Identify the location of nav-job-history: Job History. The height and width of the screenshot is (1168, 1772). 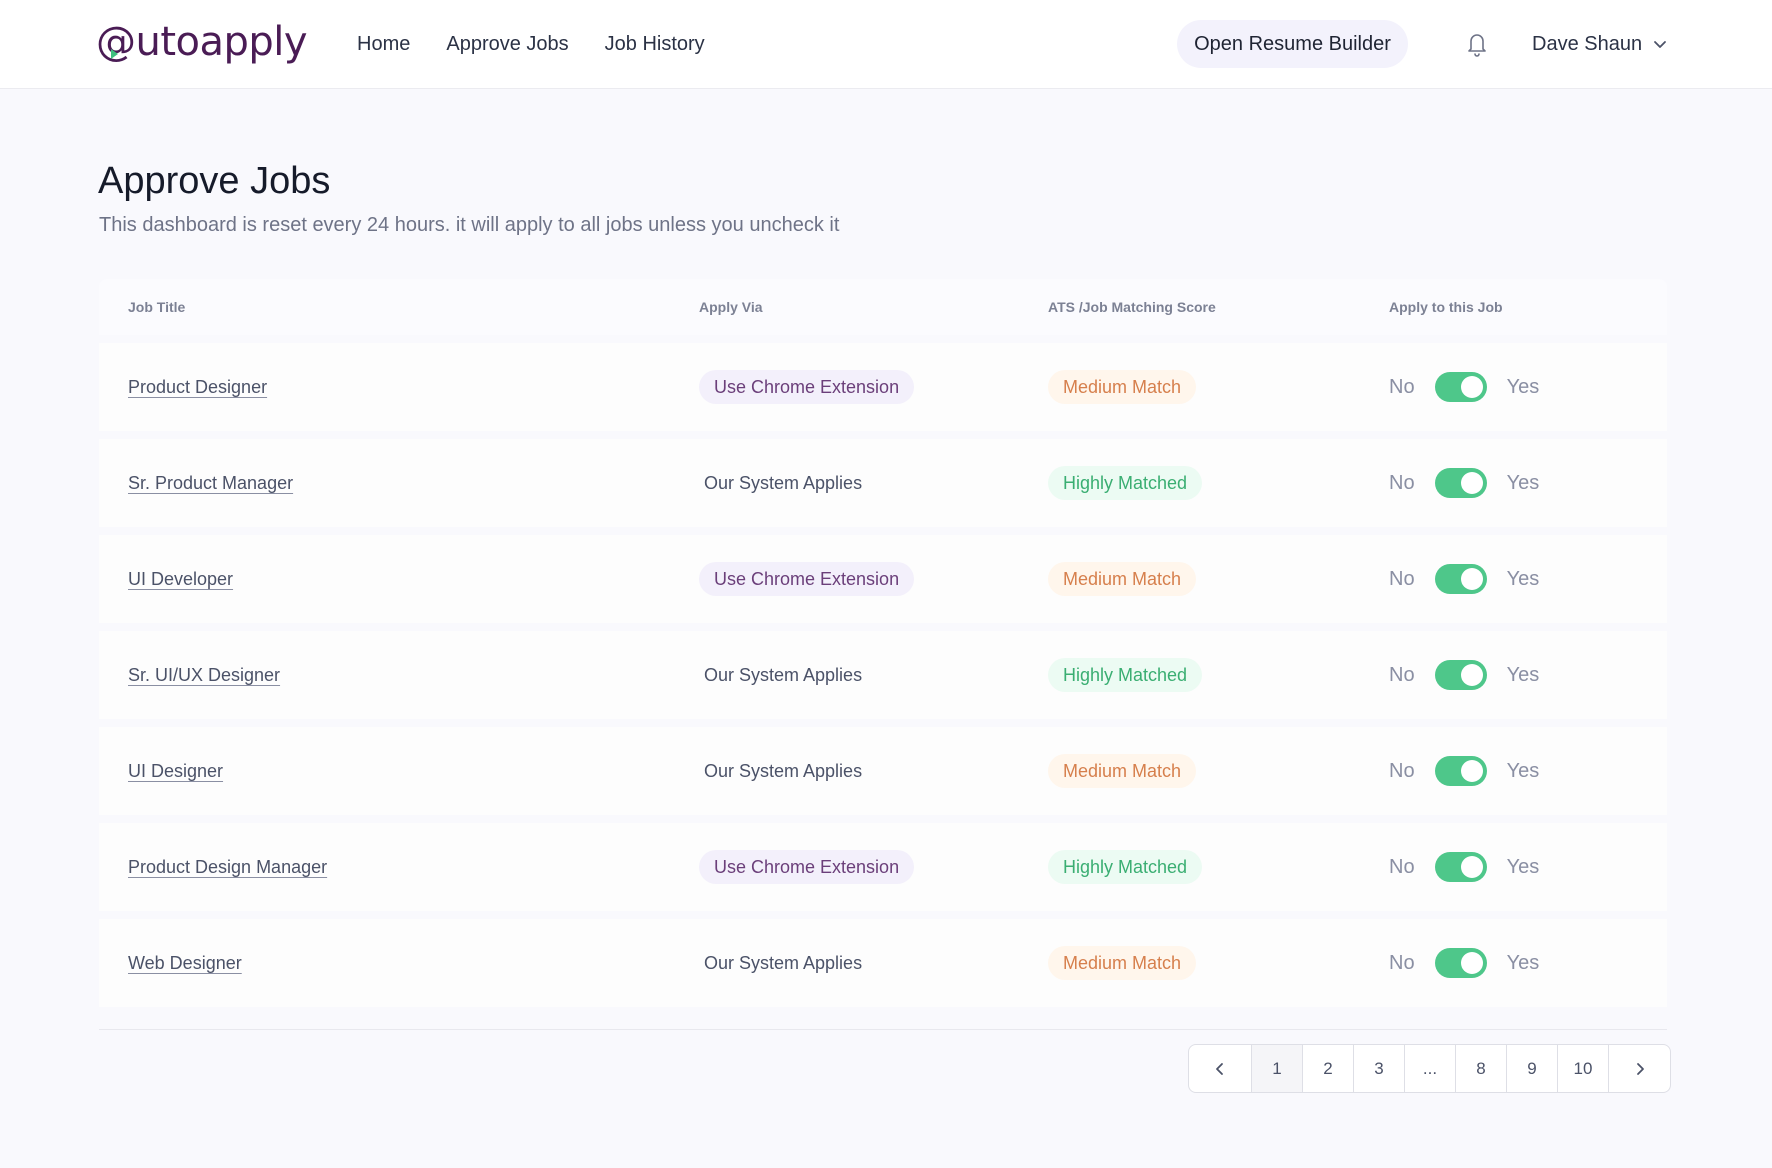
(655, 44).